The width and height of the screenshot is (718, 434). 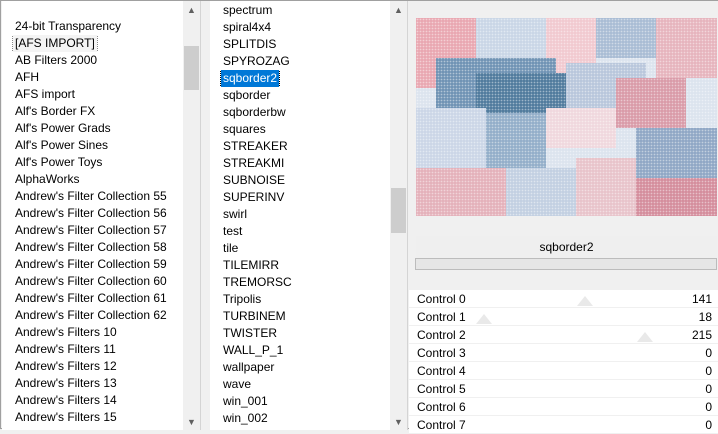 What do you see at coordinates (66, 417) in the screenshot?
I see `category-item-label: Andrew's Filters 15` at bounding box center [66, 417].